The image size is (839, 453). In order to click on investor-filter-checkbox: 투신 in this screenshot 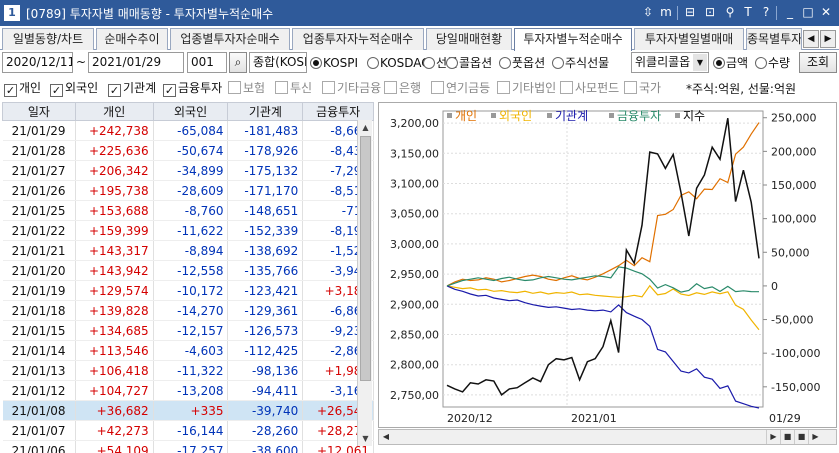, I will do `click(293, 88)`.